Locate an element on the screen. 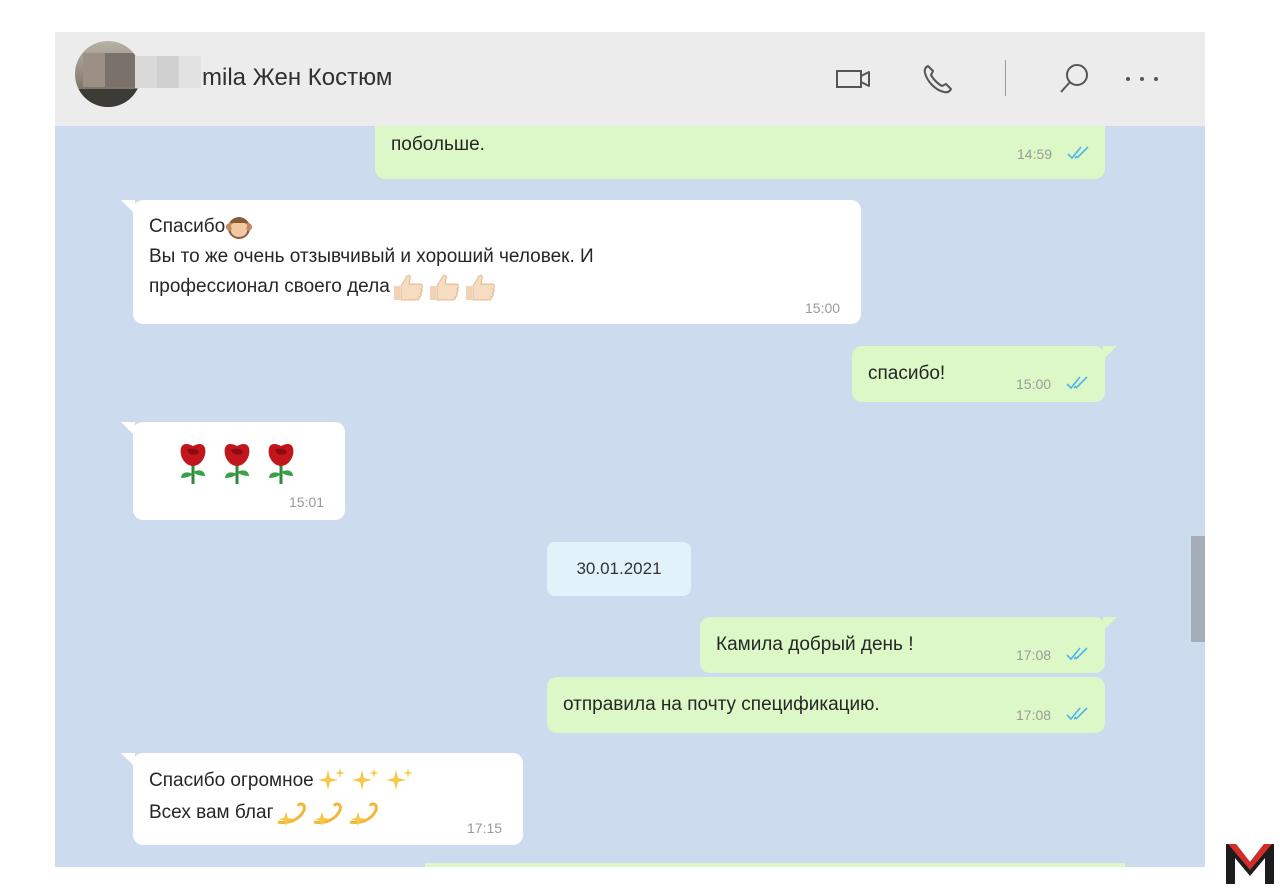 This screenshot has width=1280, height=890. message-text: Спасибо огромное is located at coordinates (282, 781).